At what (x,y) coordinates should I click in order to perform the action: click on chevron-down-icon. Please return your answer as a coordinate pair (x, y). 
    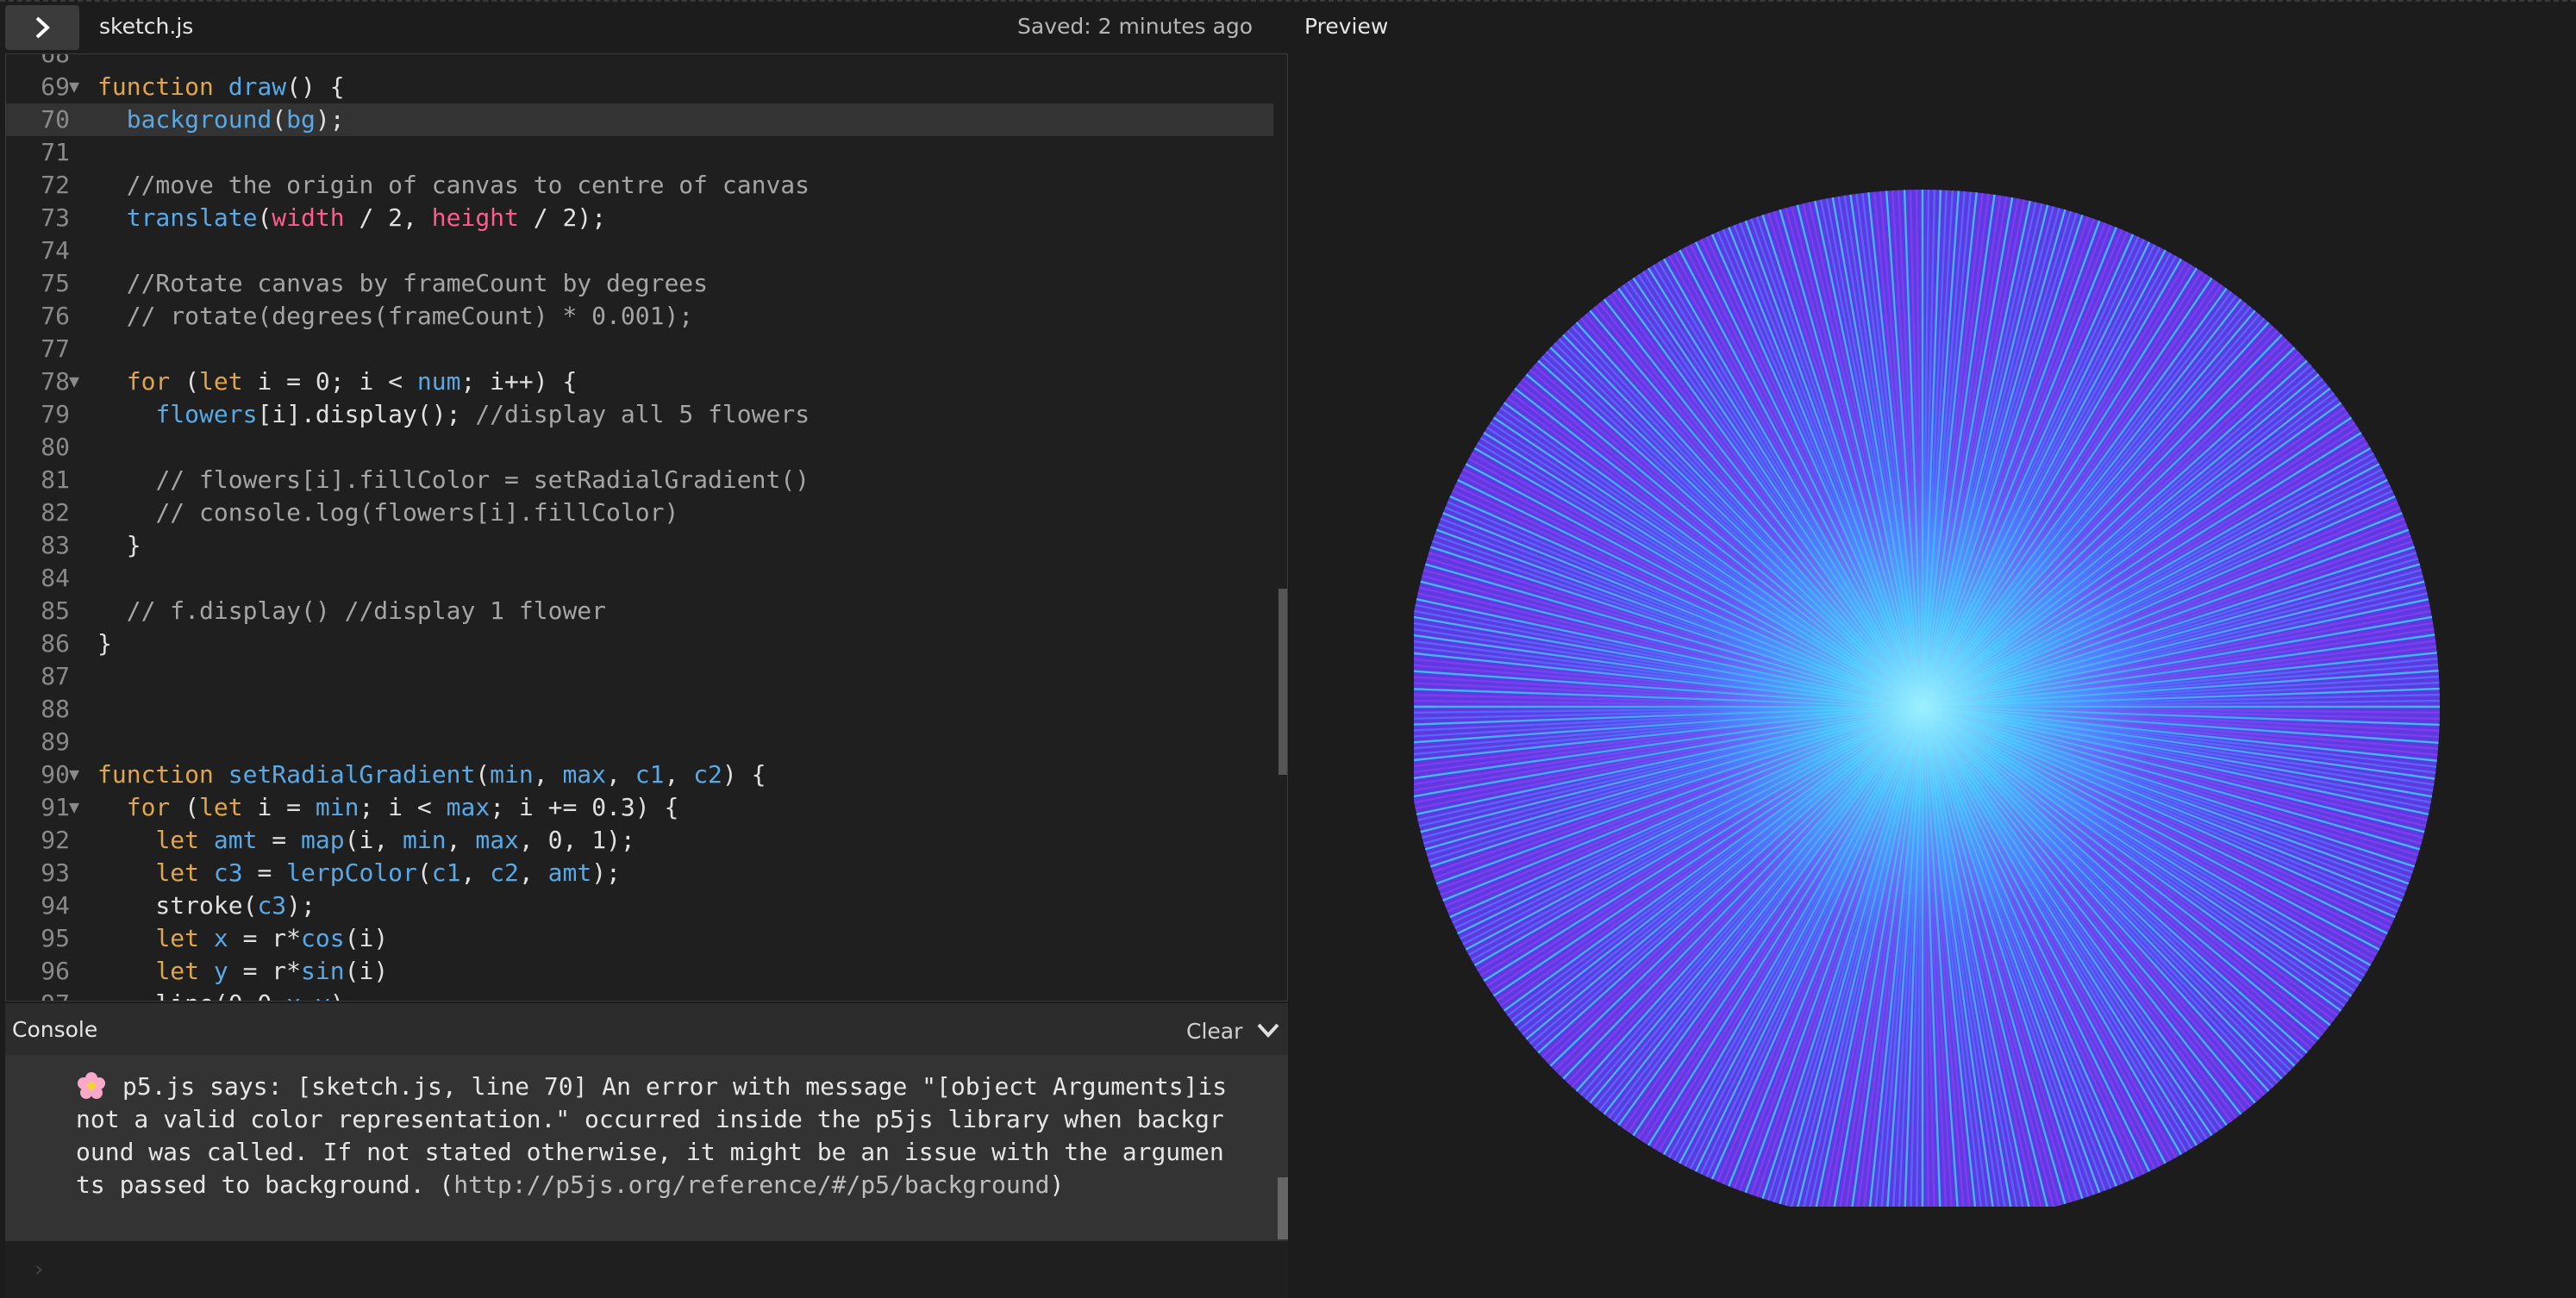
    Looking at the image, I should click on (1268, 1030).